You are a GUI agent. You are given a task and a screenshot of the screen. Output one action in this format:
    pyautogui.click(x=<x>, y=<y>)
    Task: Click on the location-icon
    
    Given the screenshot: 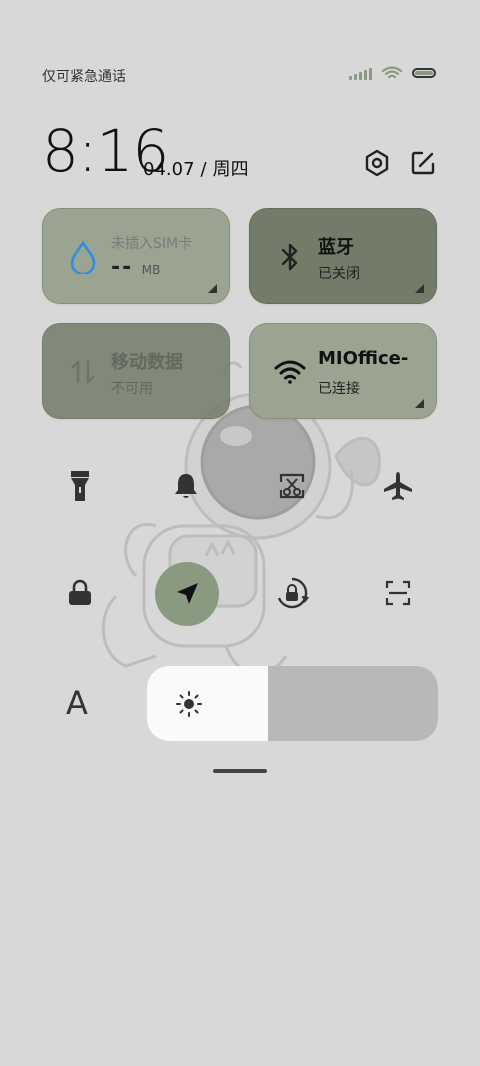 What is the action you would take?
    pyautogui.click(x=187, y=594)
    